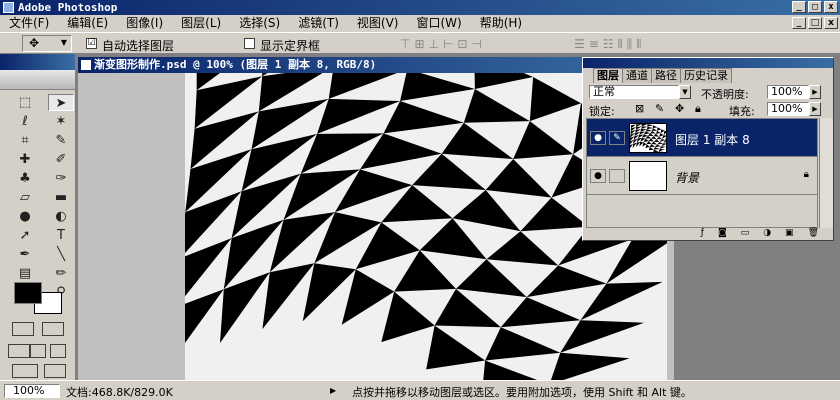  What do you see at coordinates (799, 23) in the screenshot?
I see `doc-minimize-button: _` at bounding box center [799, 23].